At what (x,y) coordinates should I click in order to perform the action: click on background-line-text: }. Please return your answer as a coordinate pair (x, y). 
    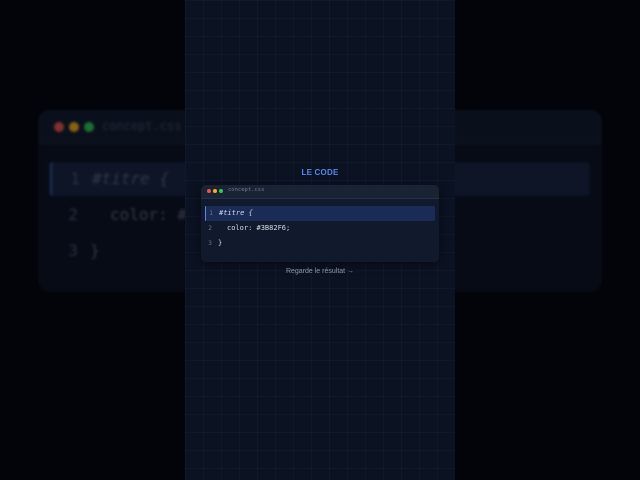
    Looking at the image, I should click on (95, 250).